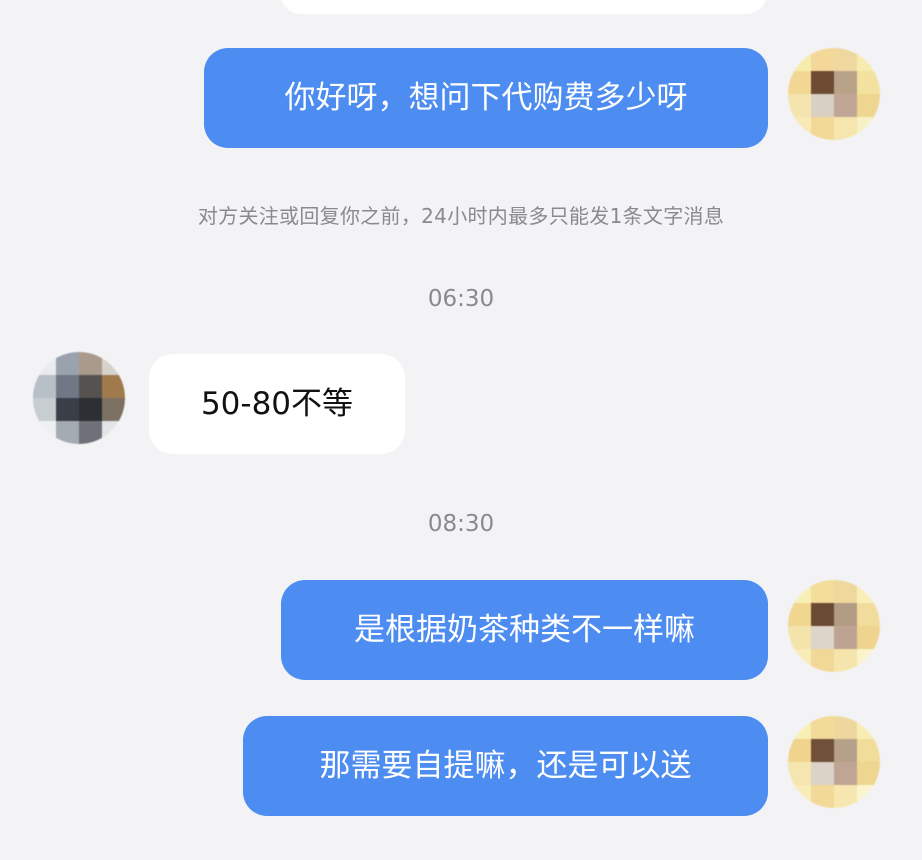 This screenshot has height=860, width=922. Describe the element at coordinates (461, 524) in the screenshot. I see `message-timestamp: 08:30` at that location.